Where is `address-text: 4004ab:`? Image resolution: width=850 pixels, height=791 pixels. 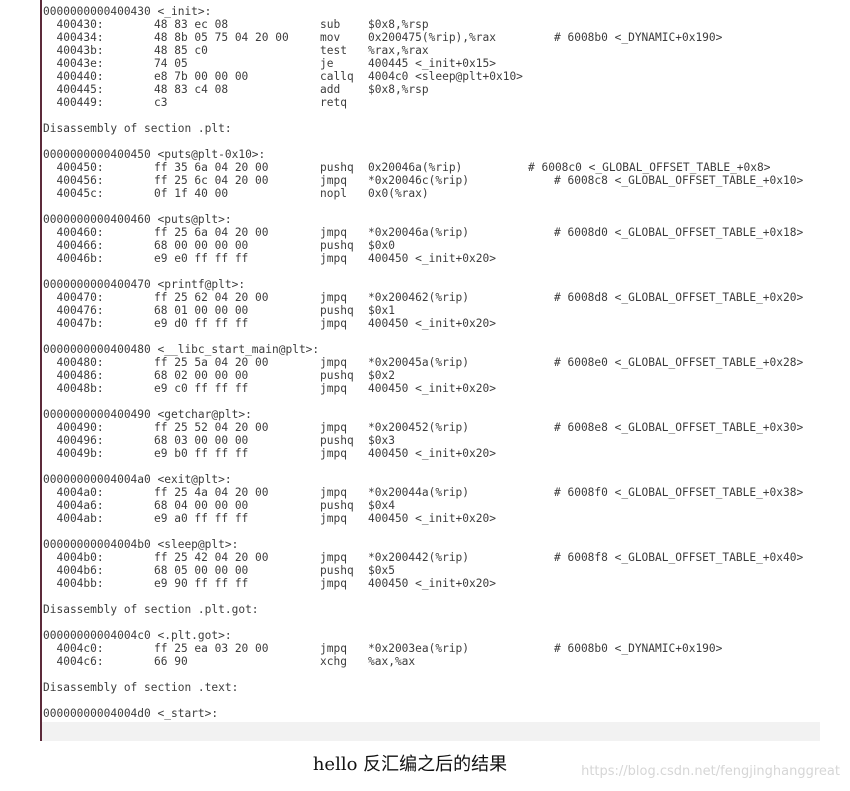 address-text: 4004ab: is located at coordinates (73, 518).